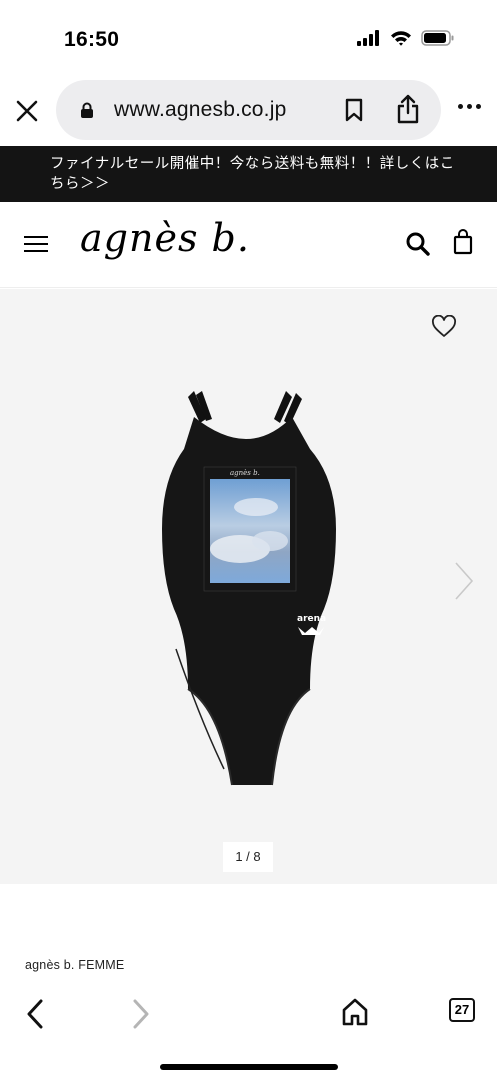 The image size is (497, 1080). Describe the element at coordinates (369, 40) in the screenshot. I see `signal-icon` at that location.